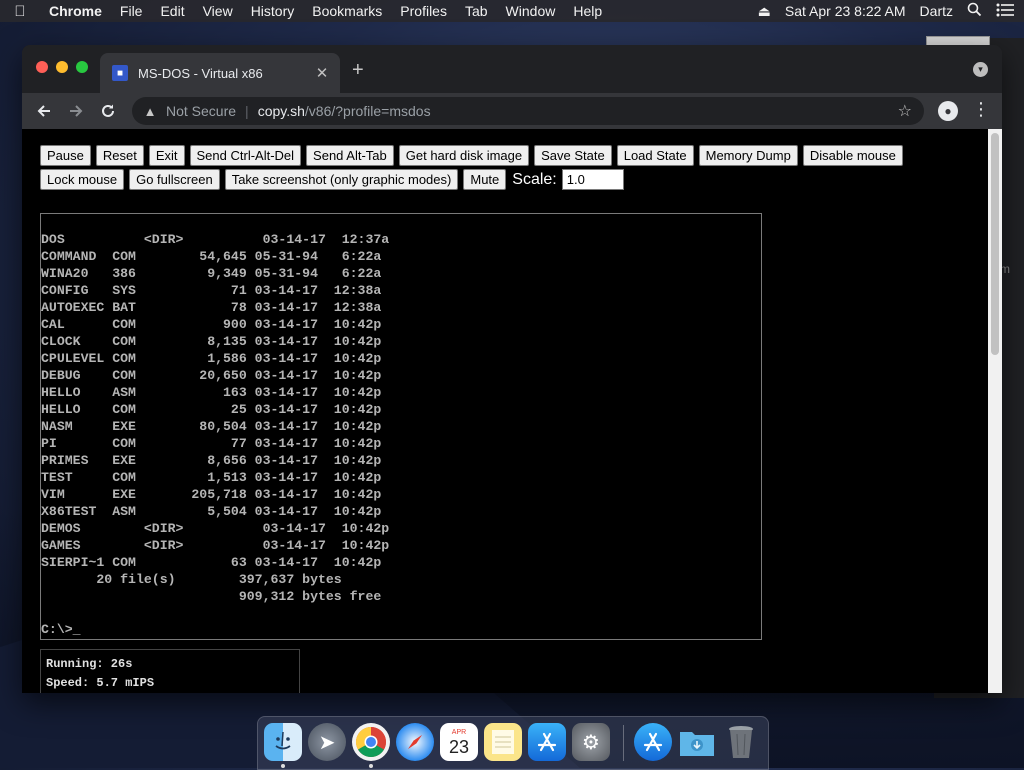 Image resolution: width=1024 pixels, height=770 pixels. I want to click on menu-clock: Sat Apr 23 8:22 AM, so click(845, 11).